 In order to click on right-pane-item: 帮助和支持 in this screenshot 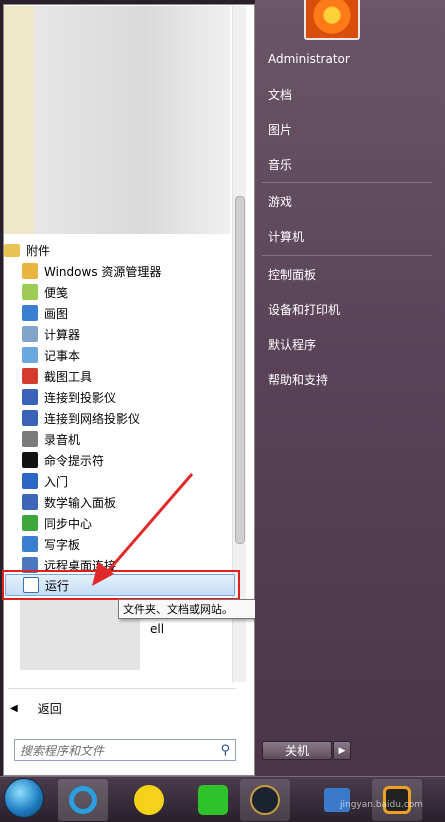, I will do `click(298, 379)`.